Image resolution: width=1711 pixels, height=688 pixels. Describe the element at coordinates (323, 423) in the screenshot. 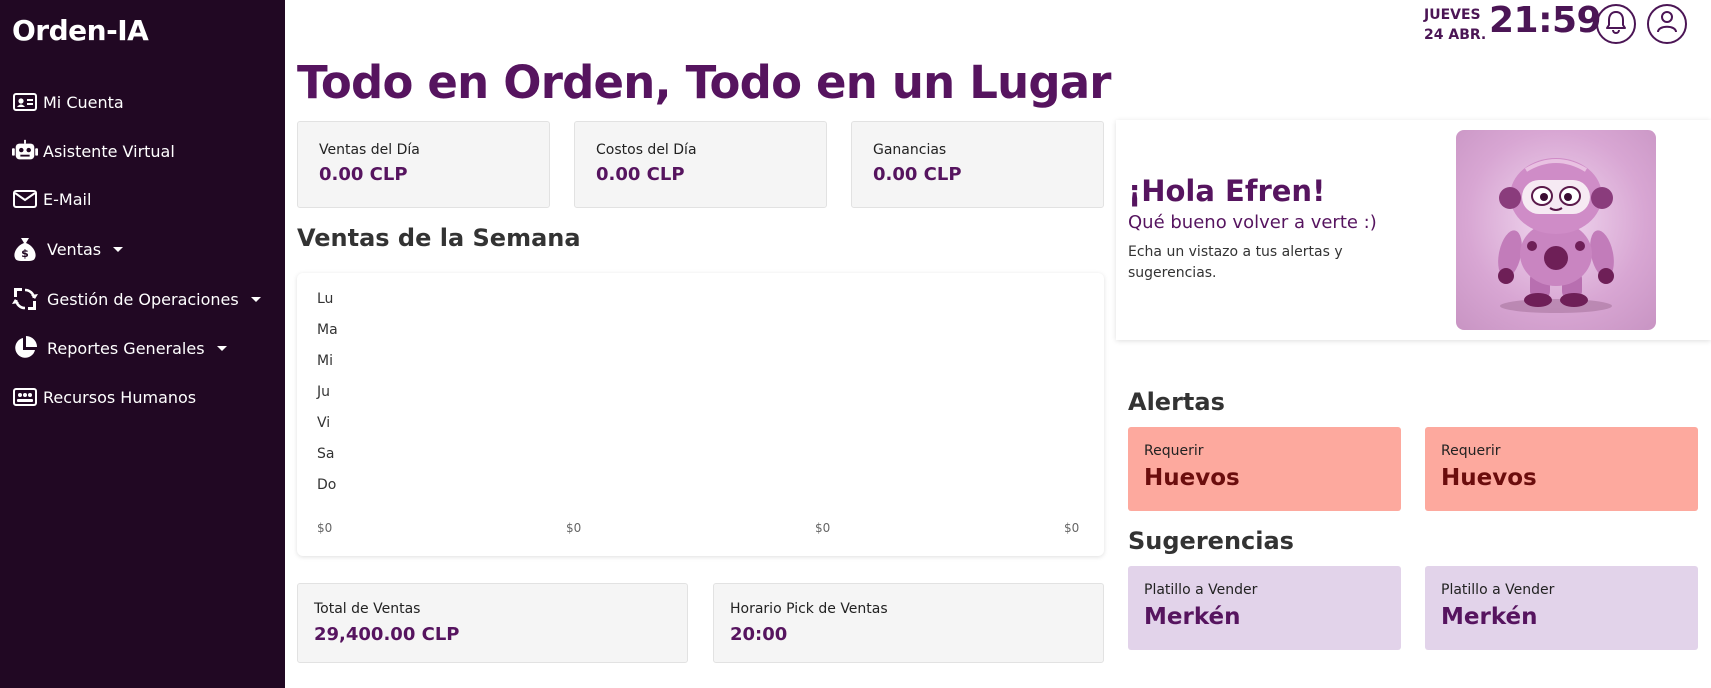

I see `chart-category-label: Vi` at that location.